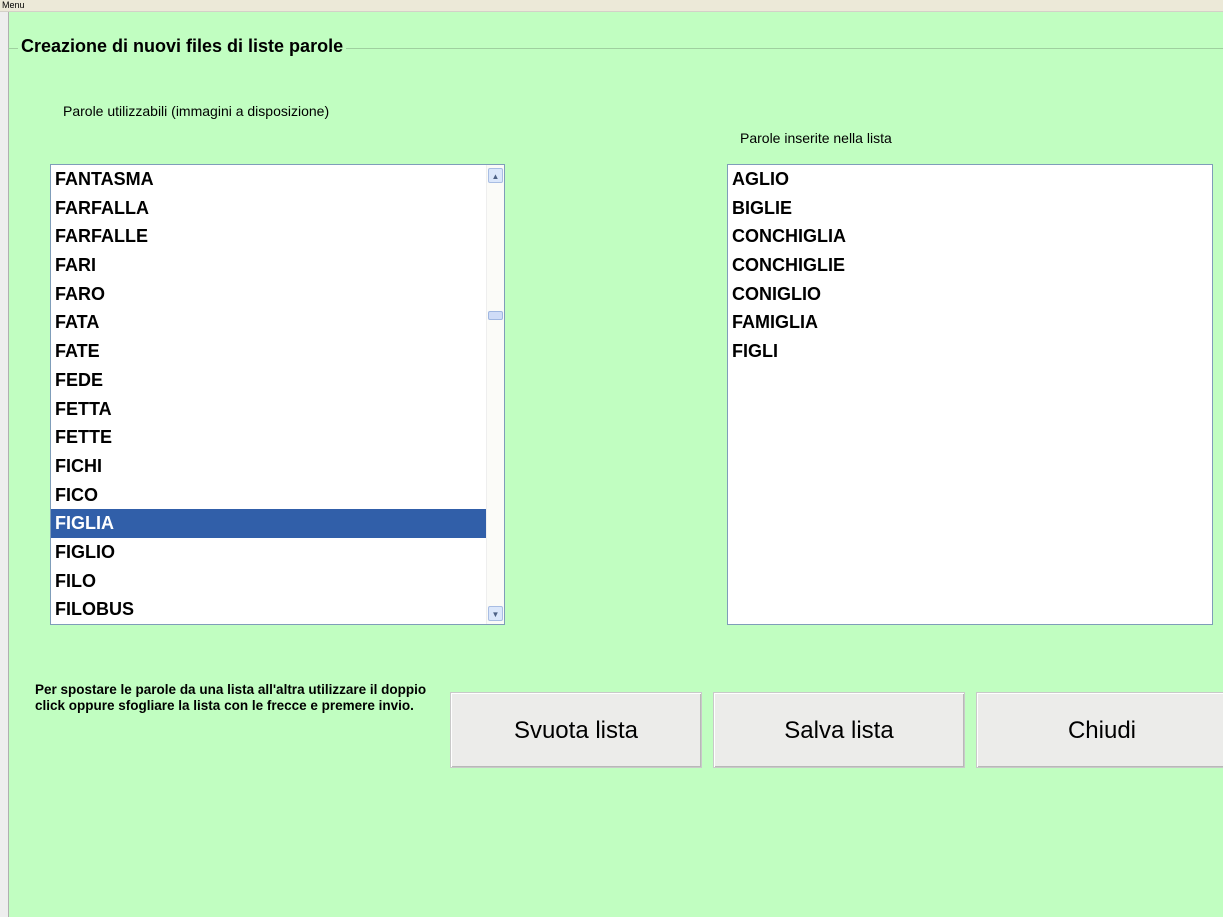 This screenshot has height=917, width=1223. I want to click on menu-item: Menu, so click(13, 5).